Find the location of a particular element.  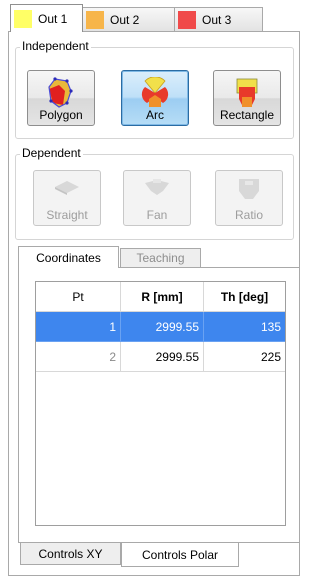

fan-button-label: Fan is located at coordinates (157, 215).